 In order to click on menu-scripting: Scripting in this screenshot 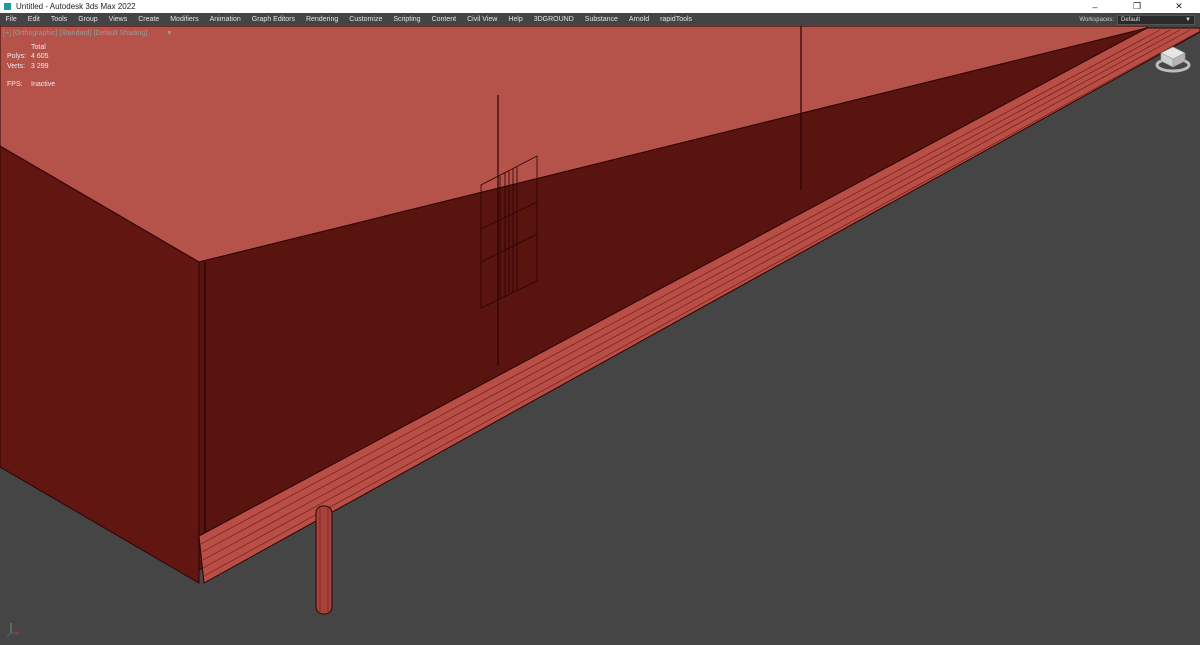, I will do `click(407, 19)`.